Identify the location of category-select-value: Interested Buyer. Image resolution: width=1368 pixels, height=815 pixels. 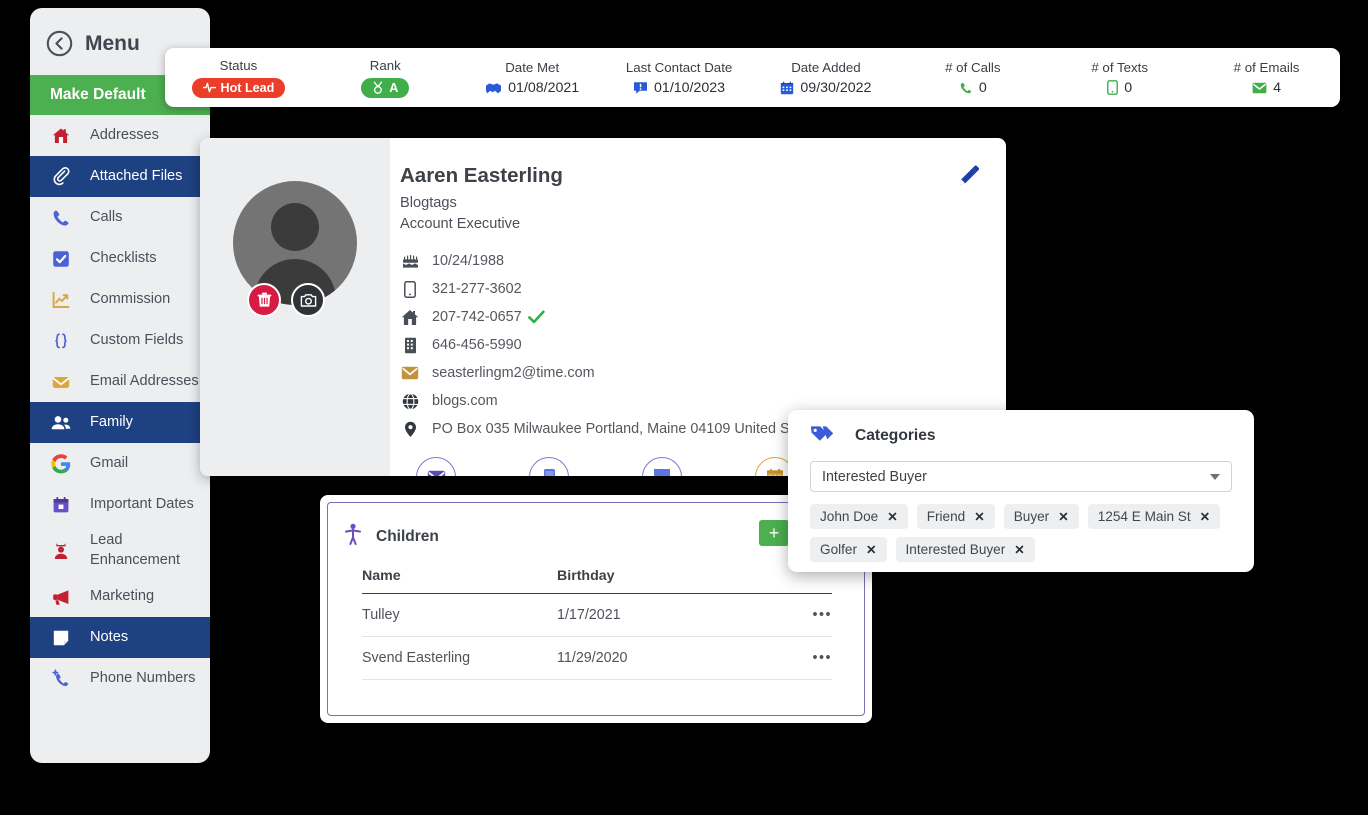
(874, 476).